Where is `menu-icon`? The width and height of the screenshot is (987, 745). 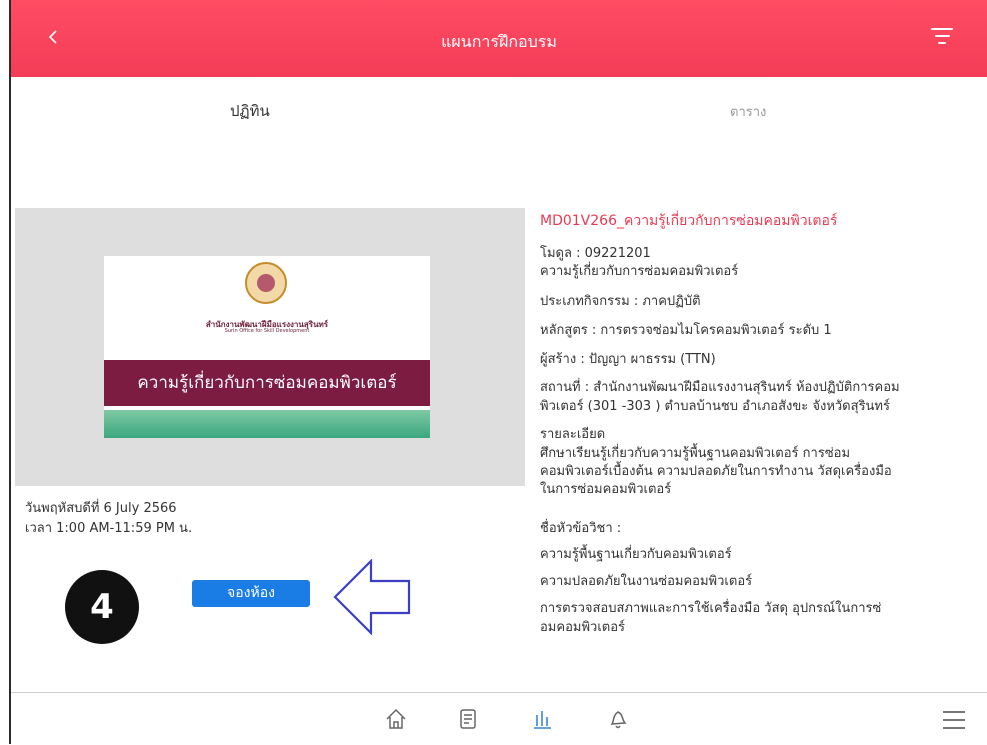
menu-icon is located at coordinates (954, 723).